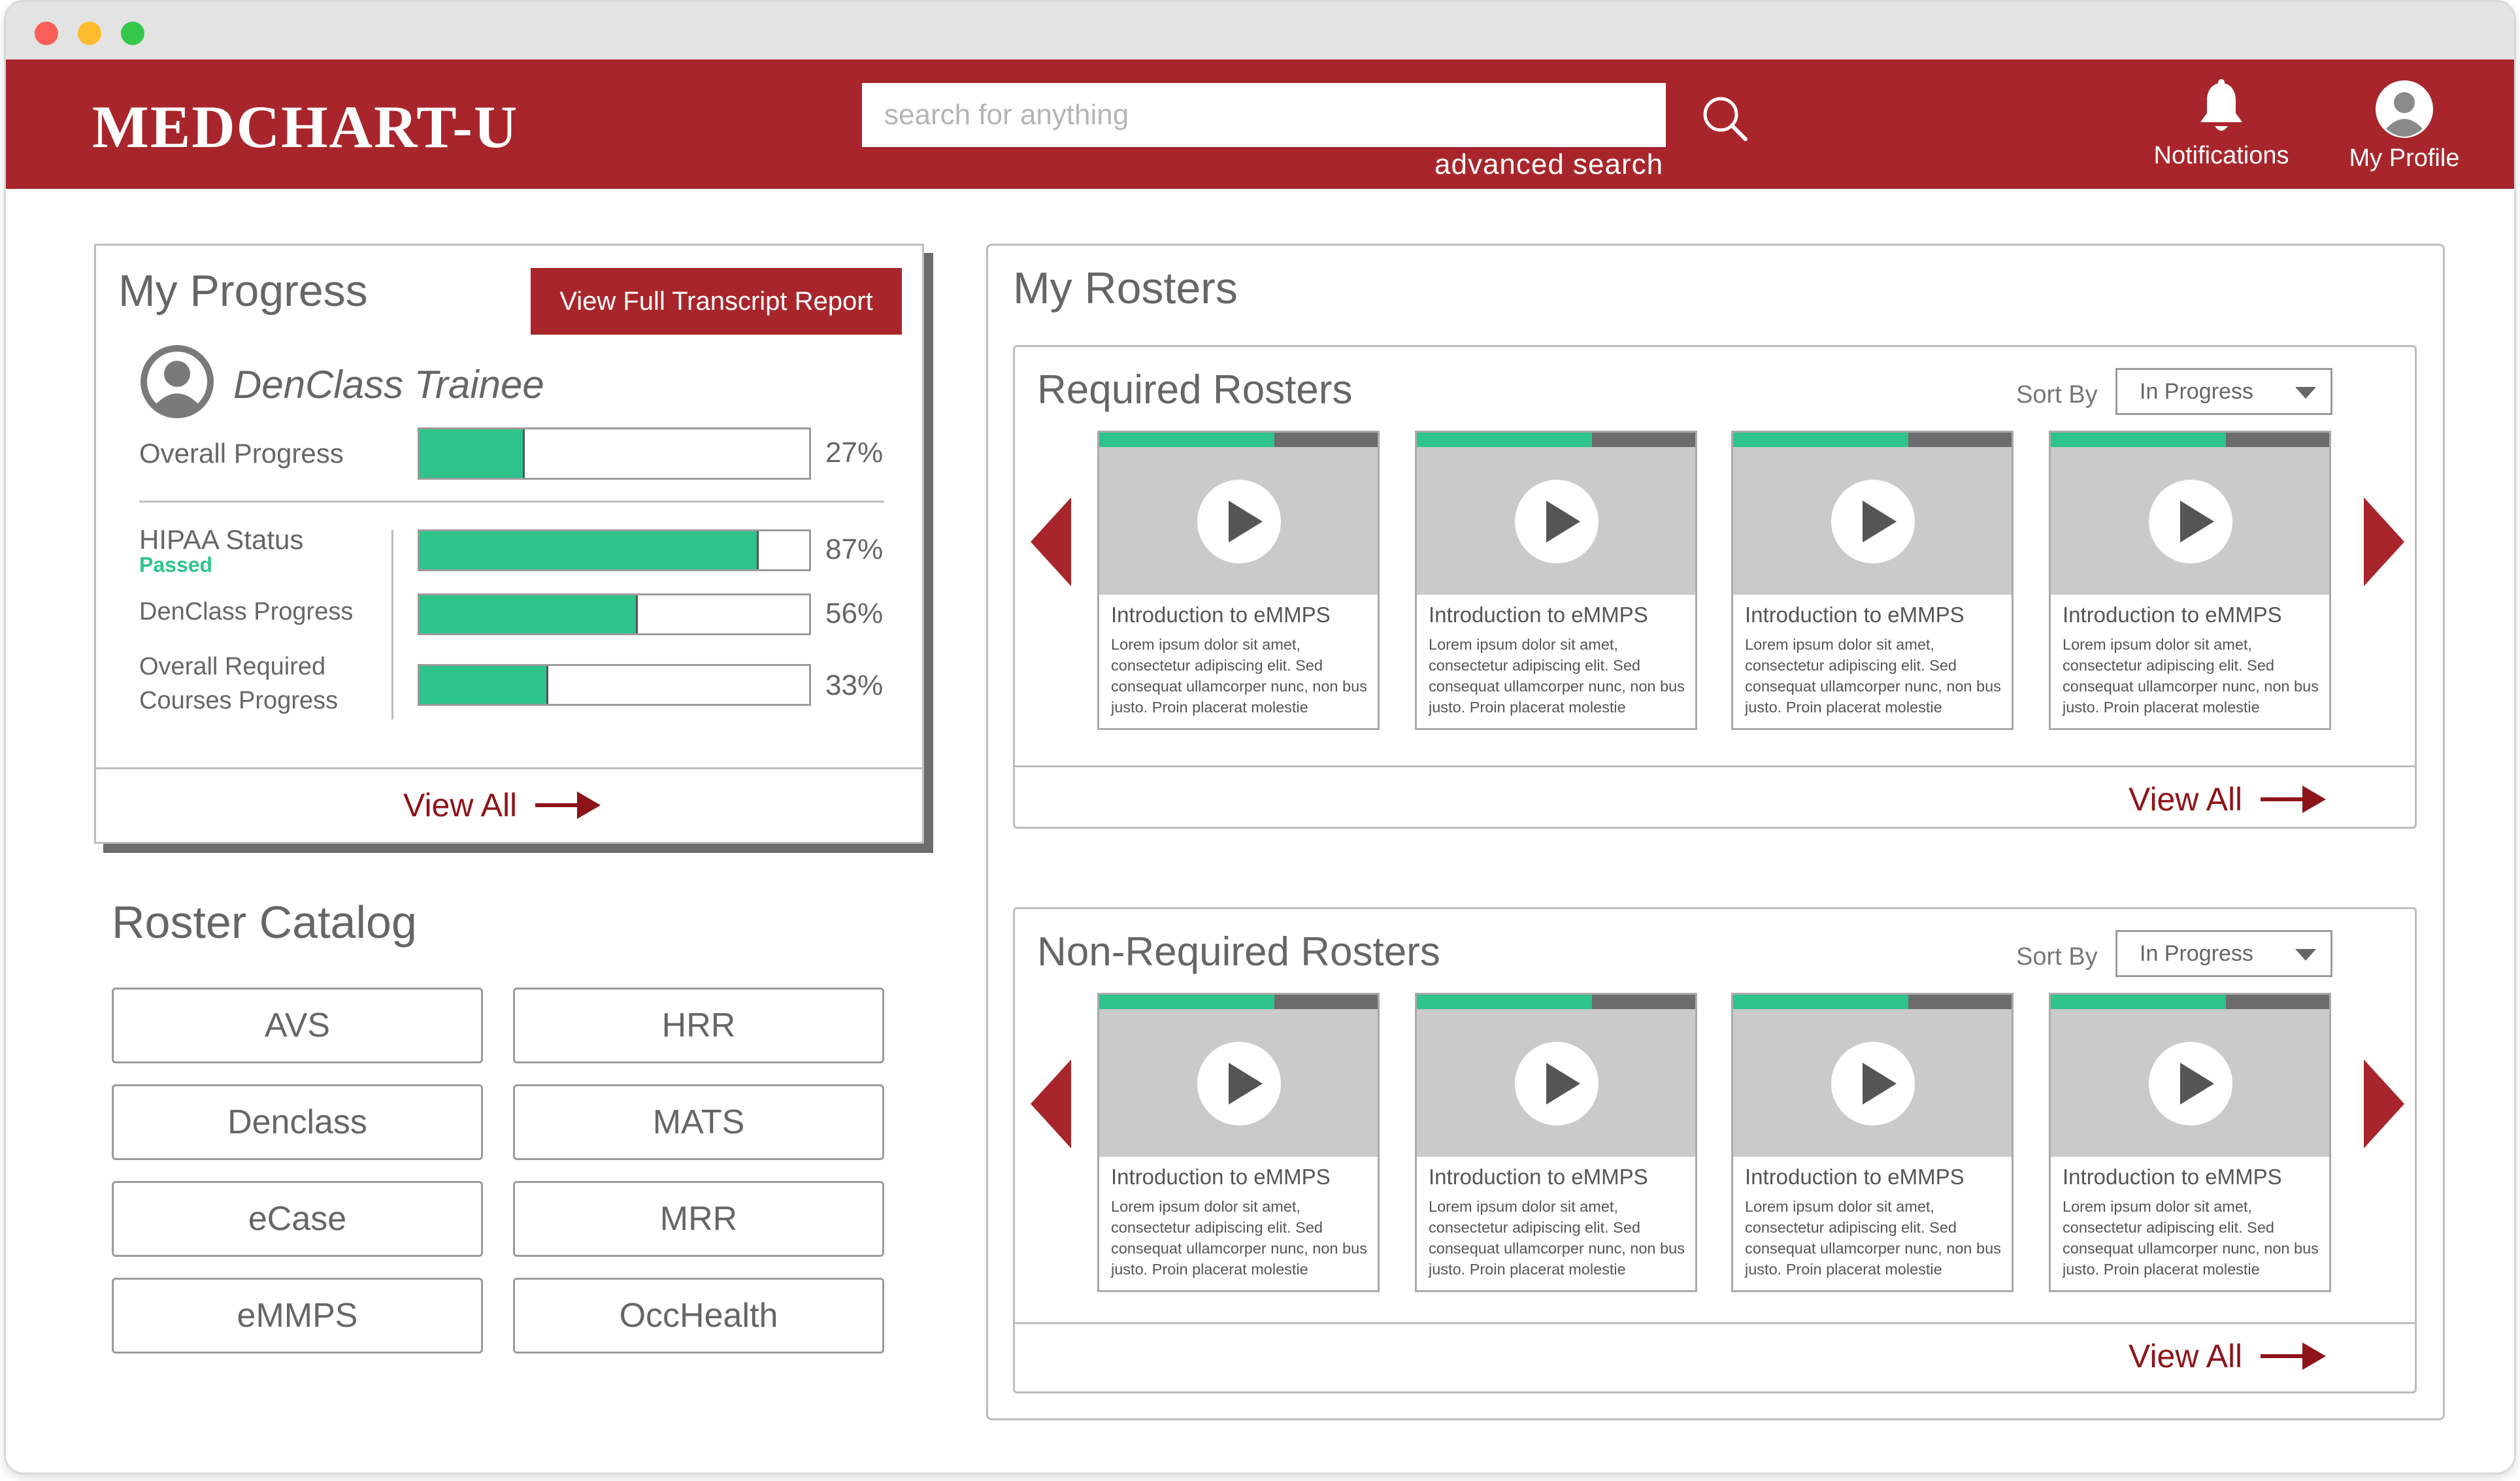 This screenshot has height=1481, width=2520. What do you see at coordinates (177, 381) in the screenshot?
I see `trainee-avatar-icon` at bounding box center [177, 381].